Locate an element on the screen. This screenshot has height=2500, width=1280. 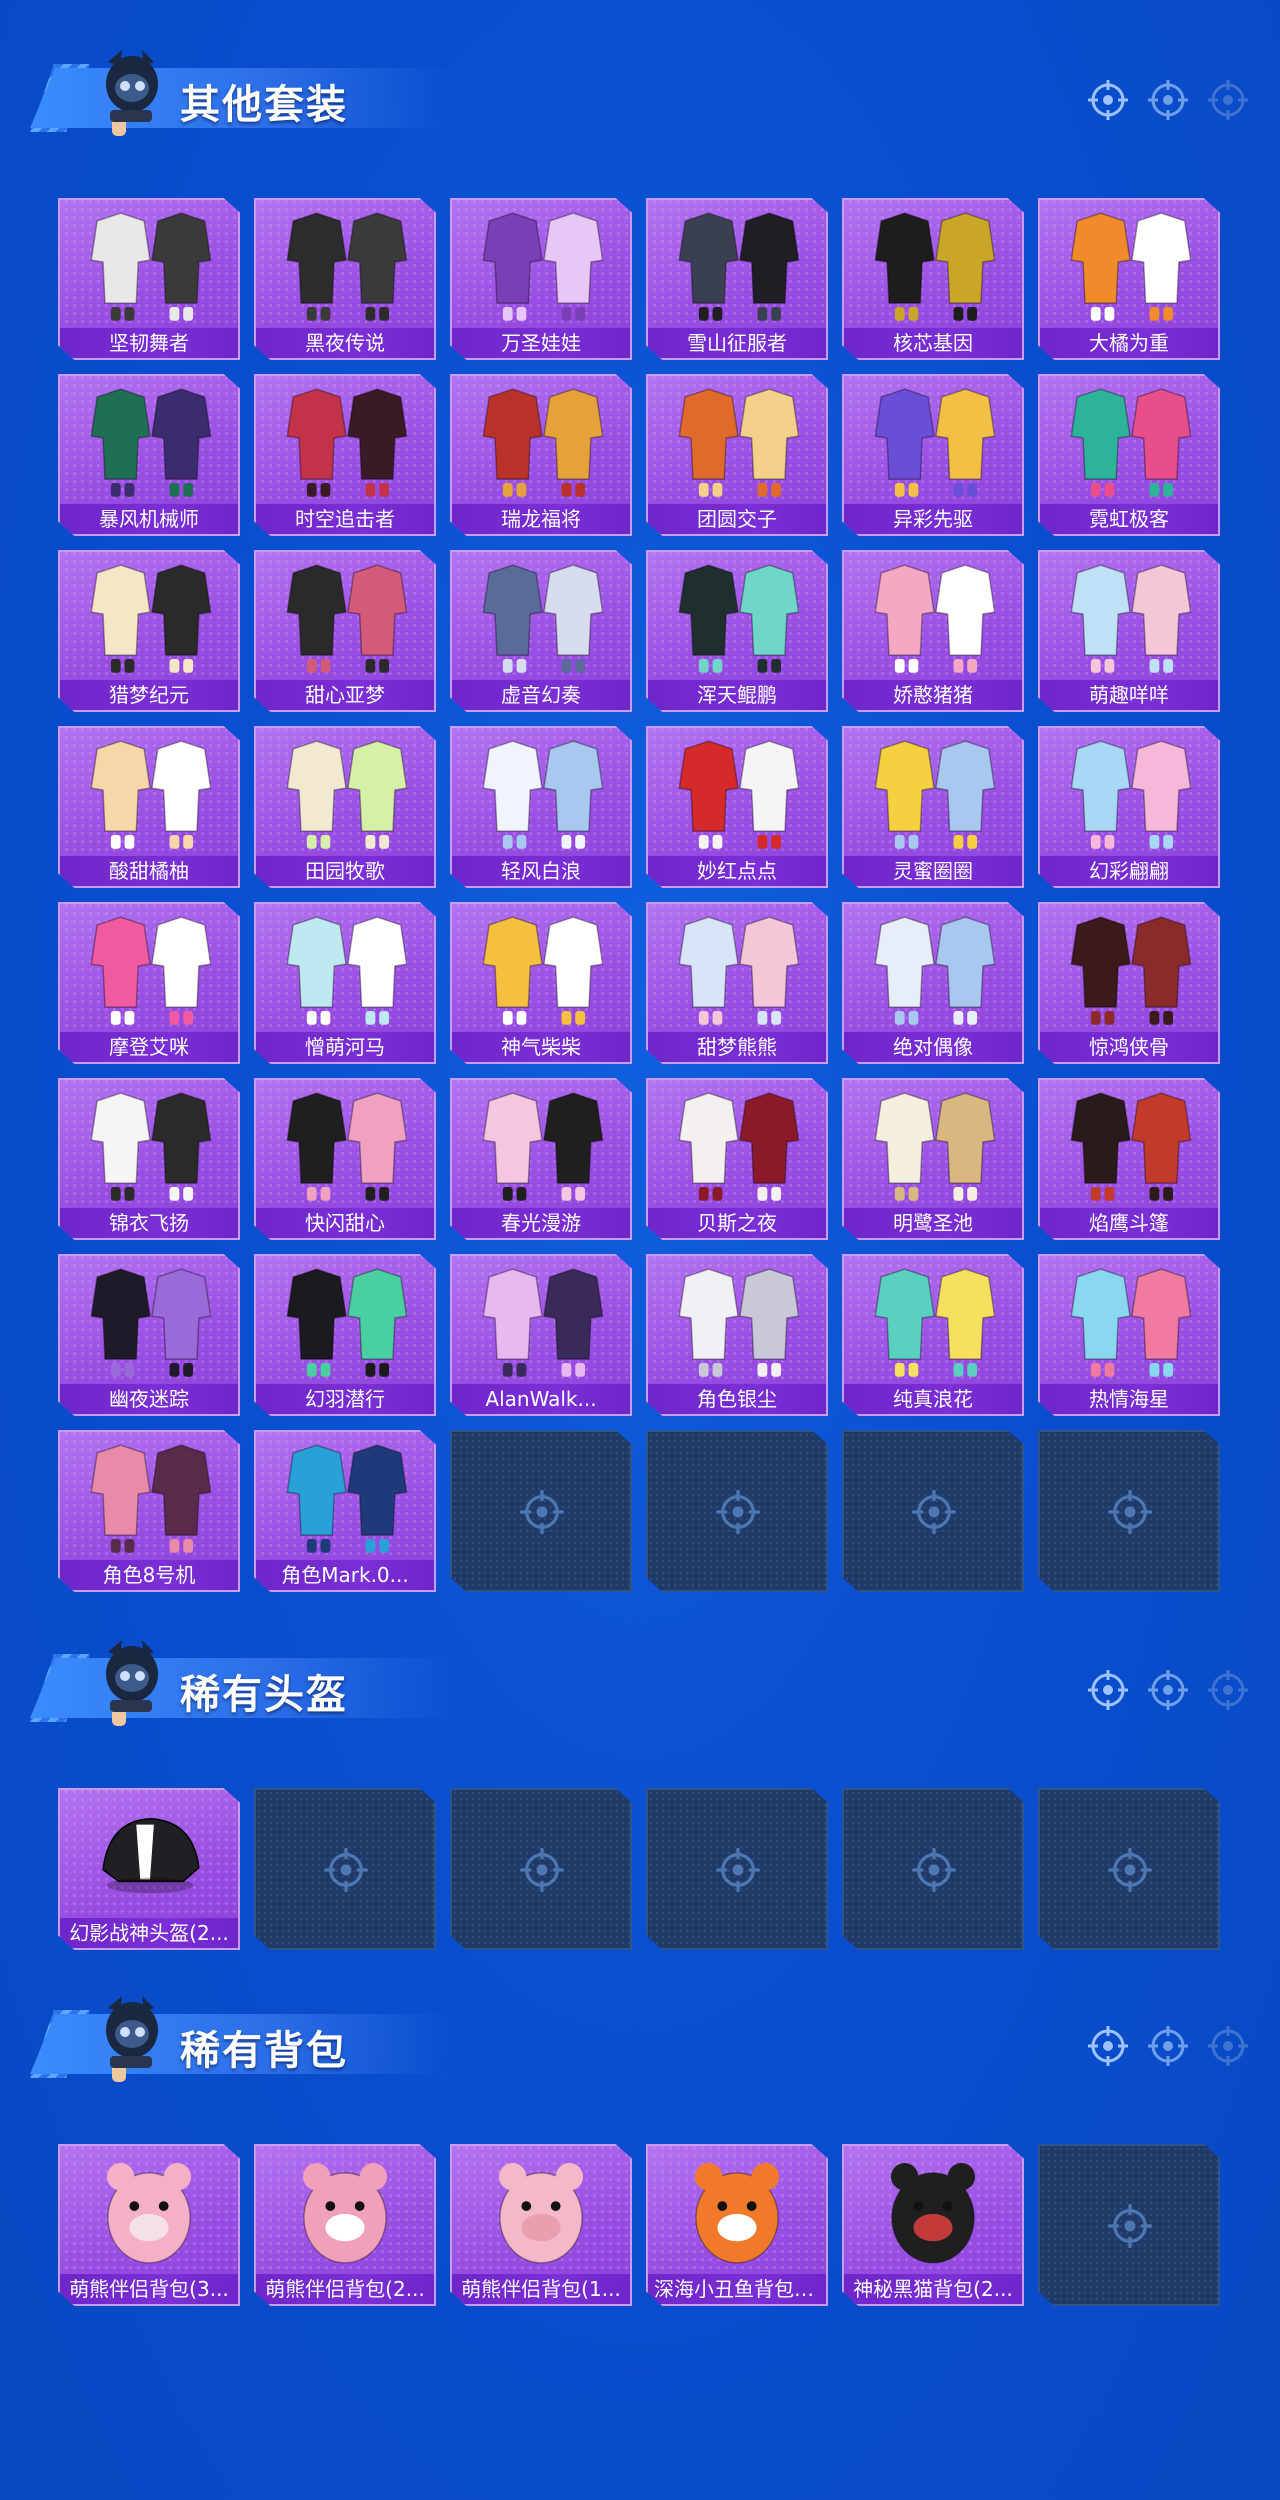
section-title: 稀有背包 is located at coordinates (264, 2051).